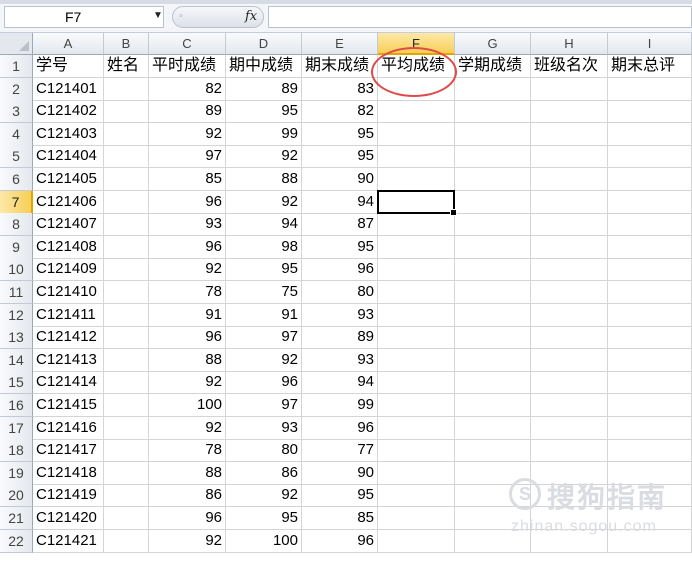 The image size is (692, 562). What do you see at coordinates (340, 134) in the screenshot?
I see `cell-e4: 95` at bounding box center [340, 134].